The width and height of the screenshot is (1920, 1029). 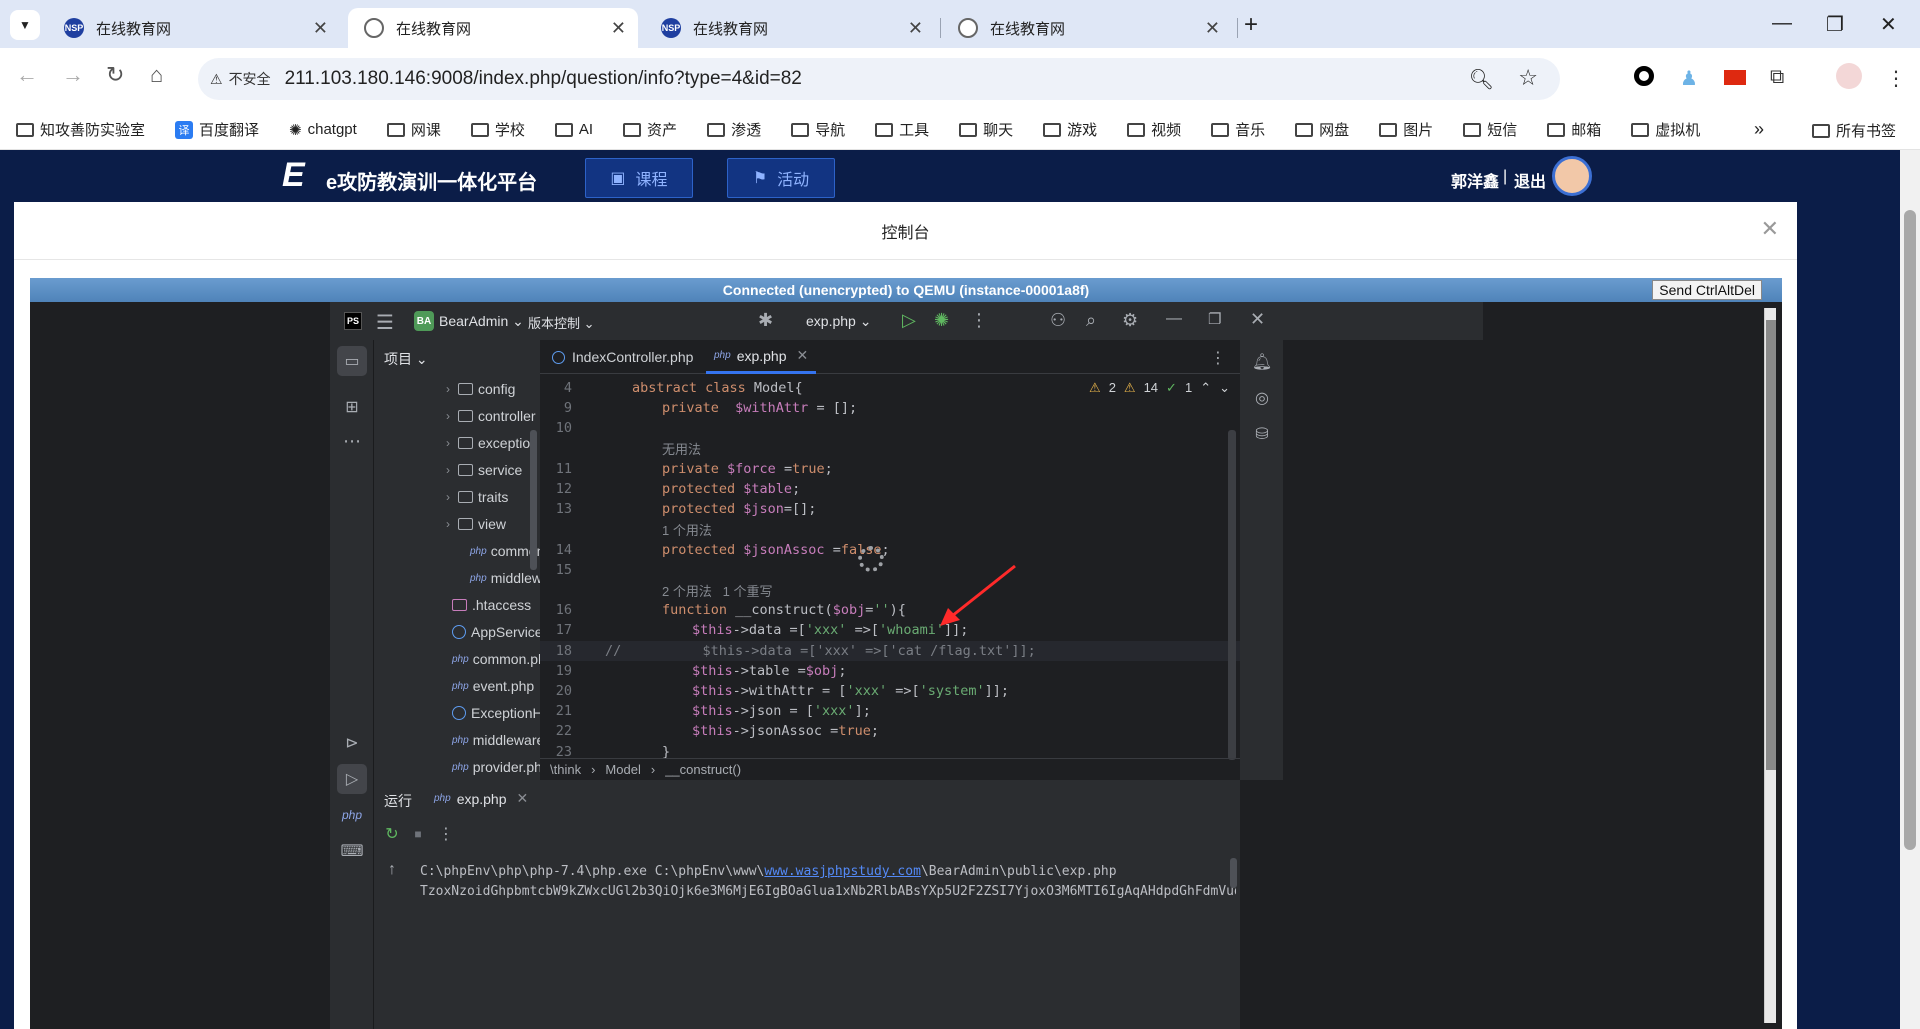 What do you see at coordinates (1233, 873) in the screenshot?
I see `console-scrollbar` at bounding box center [1233, 873].